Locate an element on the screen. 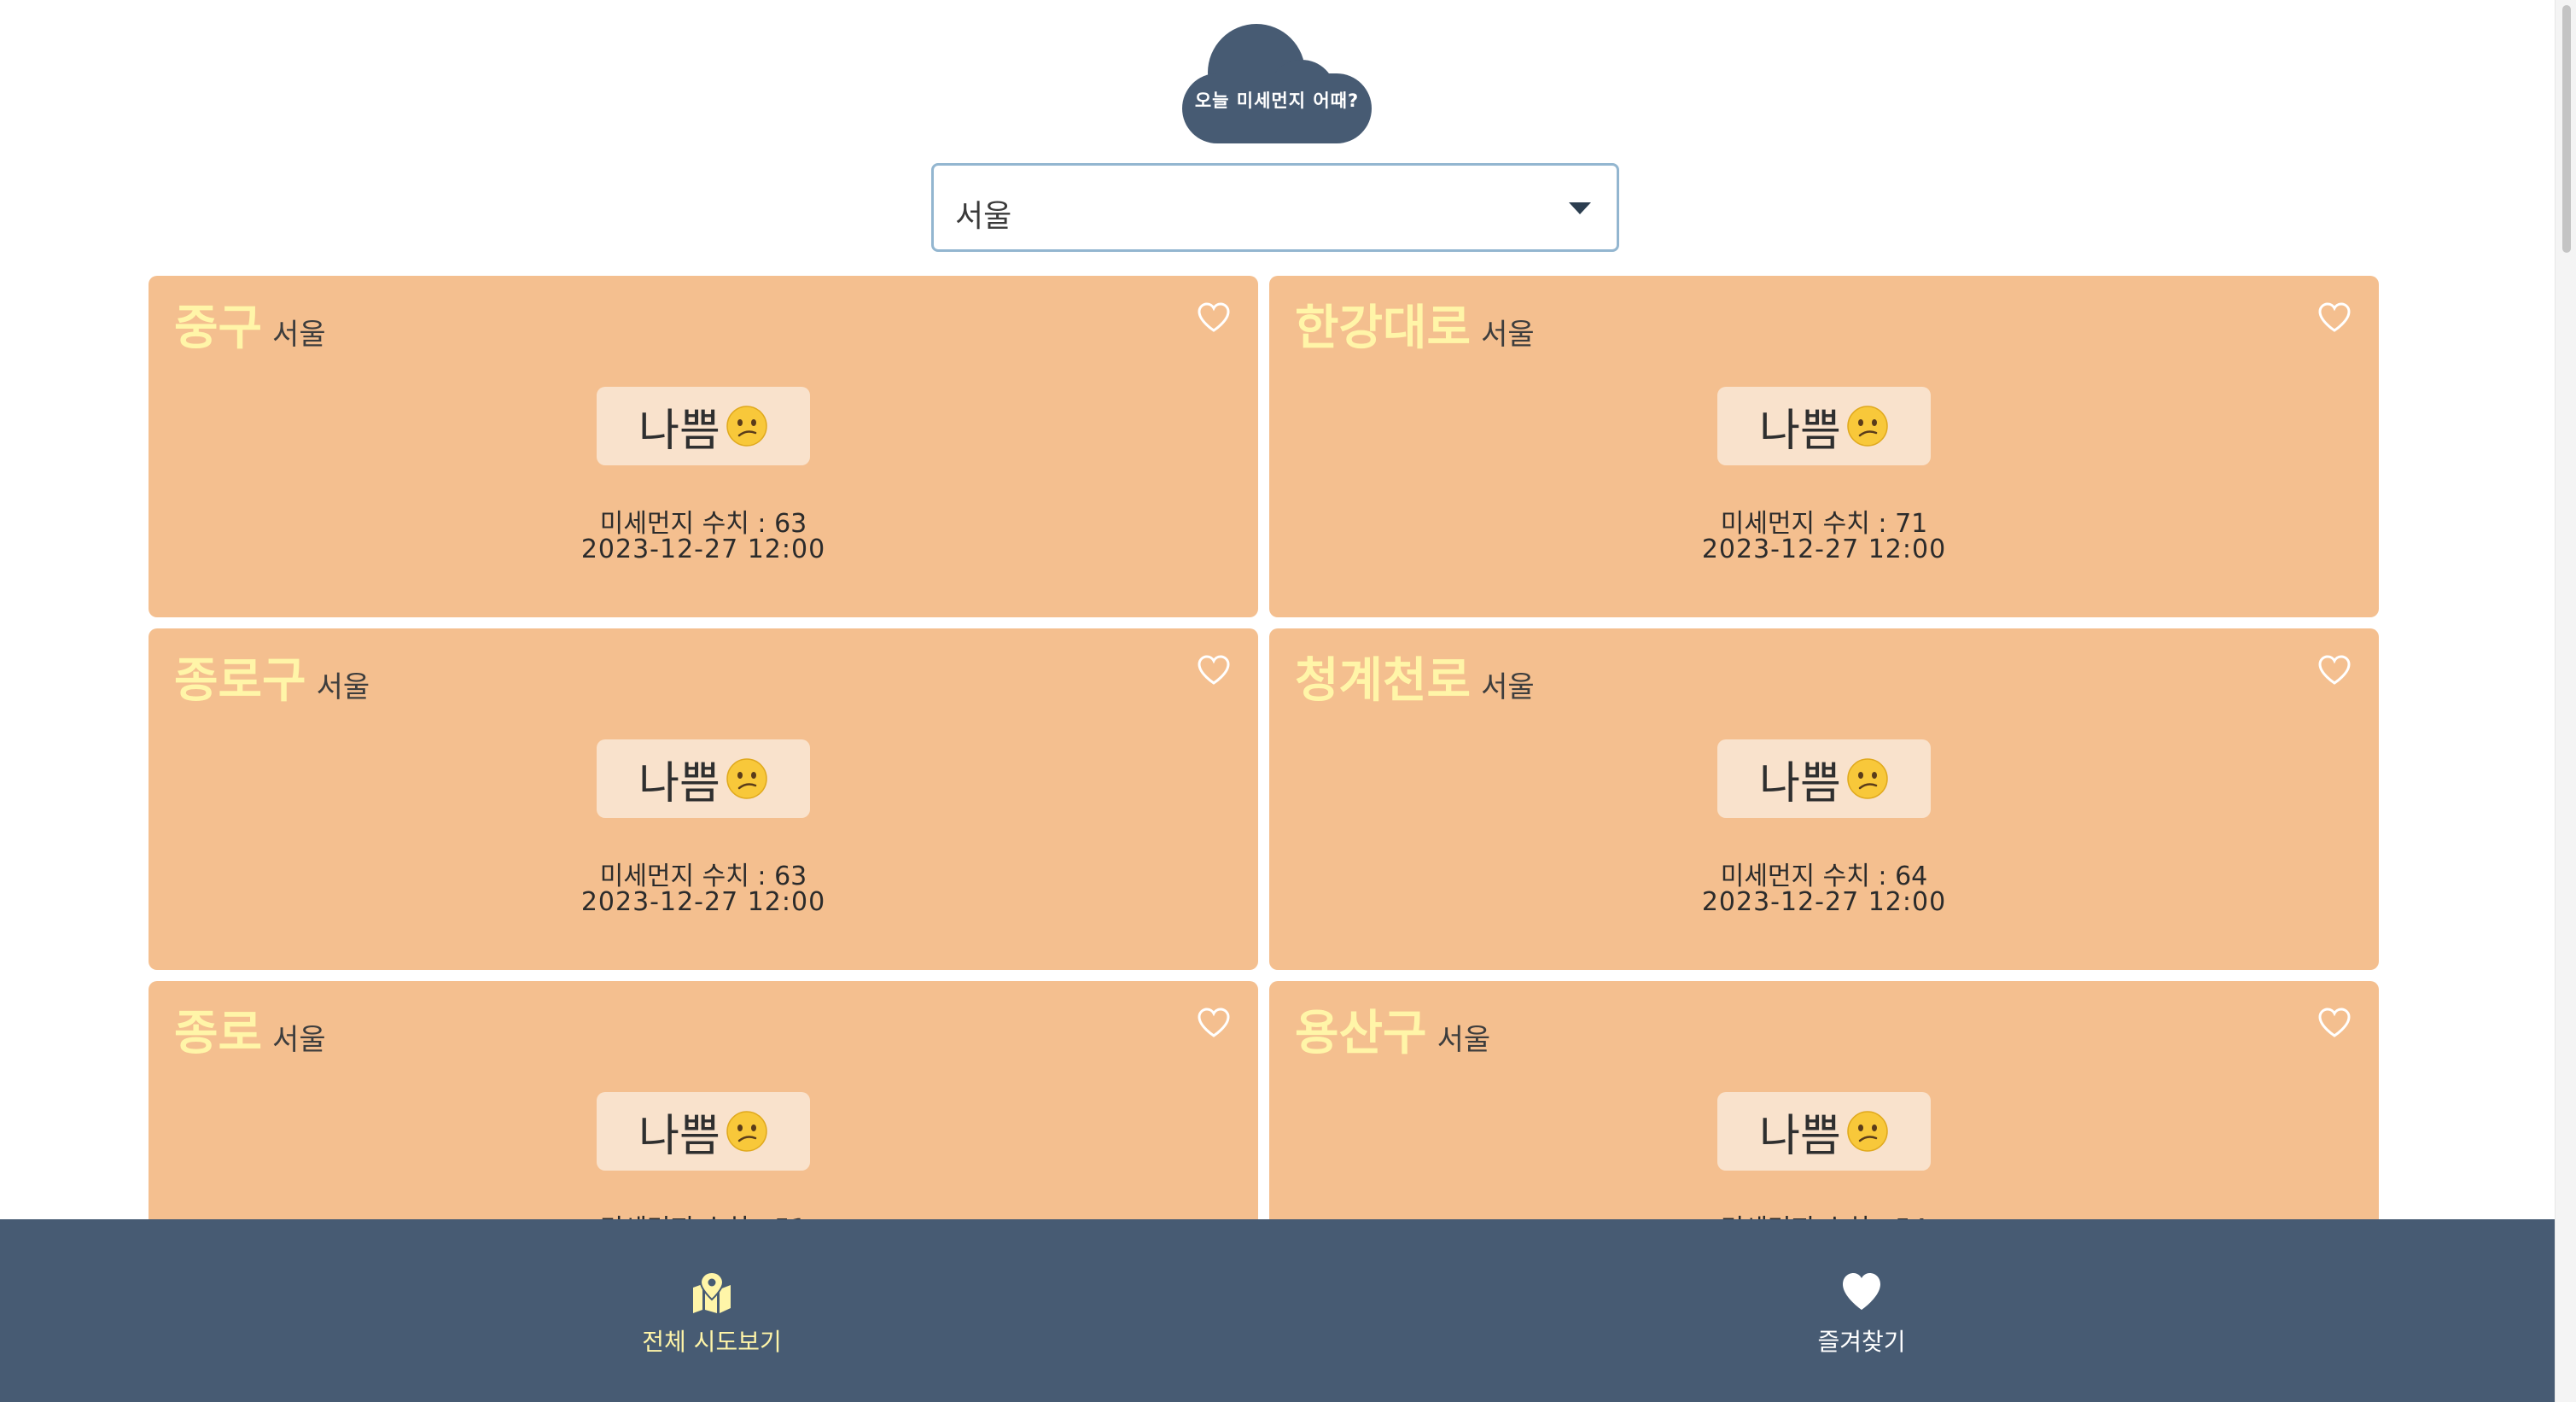 The image size is (2576, 1402). station-card: 종로구 서울 나쁨 미세먼지 수치 : 63 2023-12-27 12:00 is located at coordinates (703, 799).